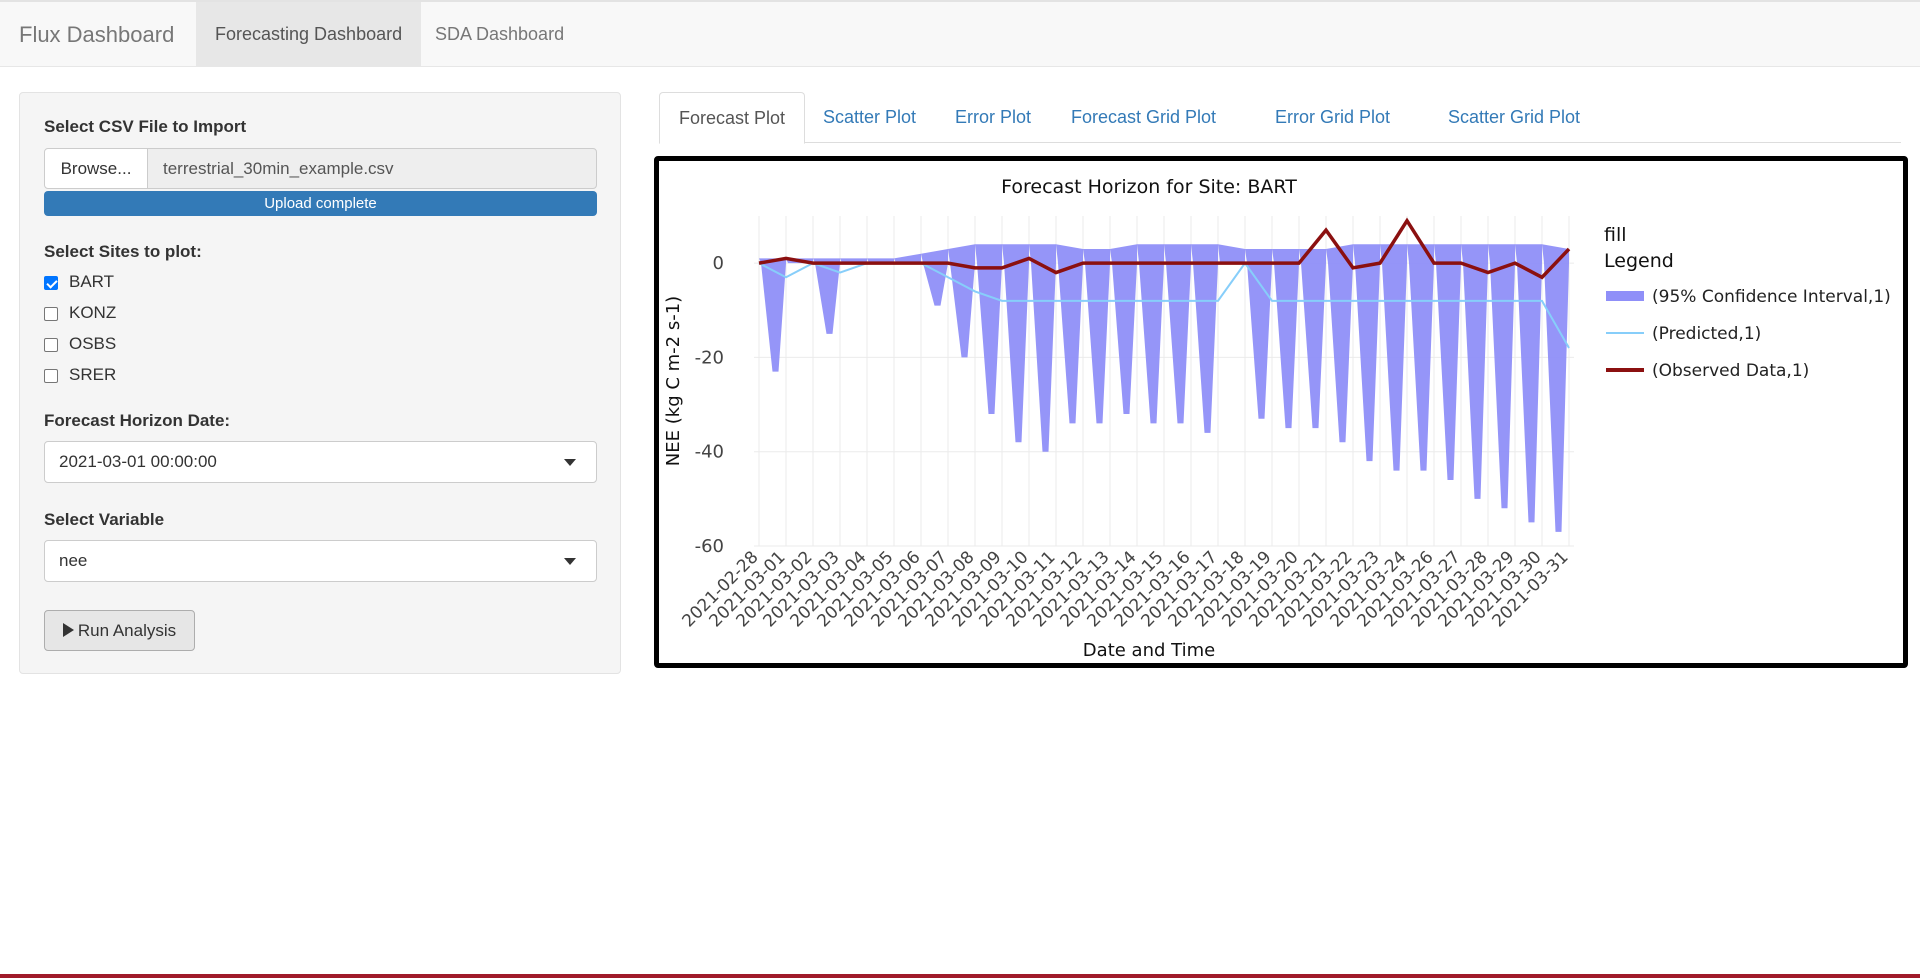  I want to click on variable-label: Select Variable, so click(104, 519).